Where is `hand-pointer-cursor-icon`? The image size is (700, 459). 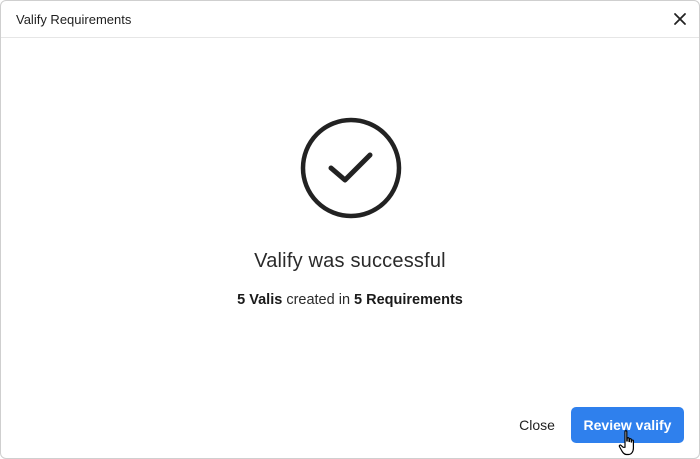 hand-pointer-cursor-icon is located at coordinates (629, 443).